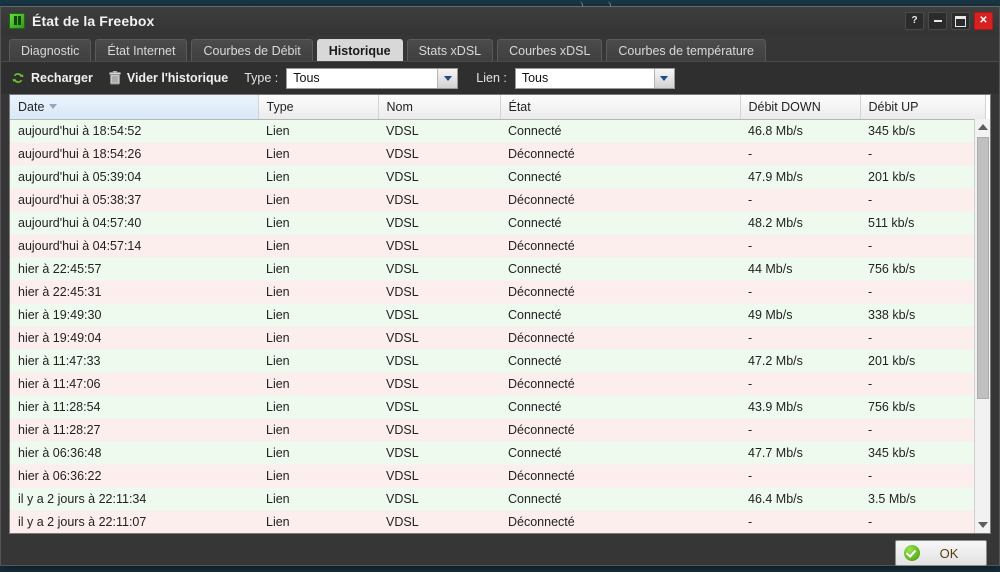 The height and width of the screenshot is (572, 1000). Describe the element at coordinates (261, 78) in the screenshot. I see `type-filter-label: Type :` at that location.